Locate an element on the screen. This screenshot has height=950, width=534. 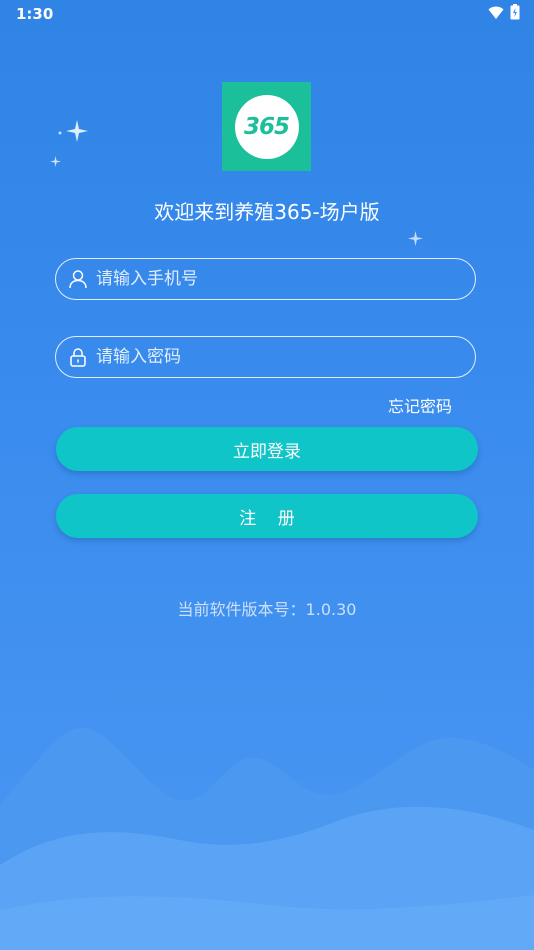
app-logo: 365 is located at coordinates (266, 126).